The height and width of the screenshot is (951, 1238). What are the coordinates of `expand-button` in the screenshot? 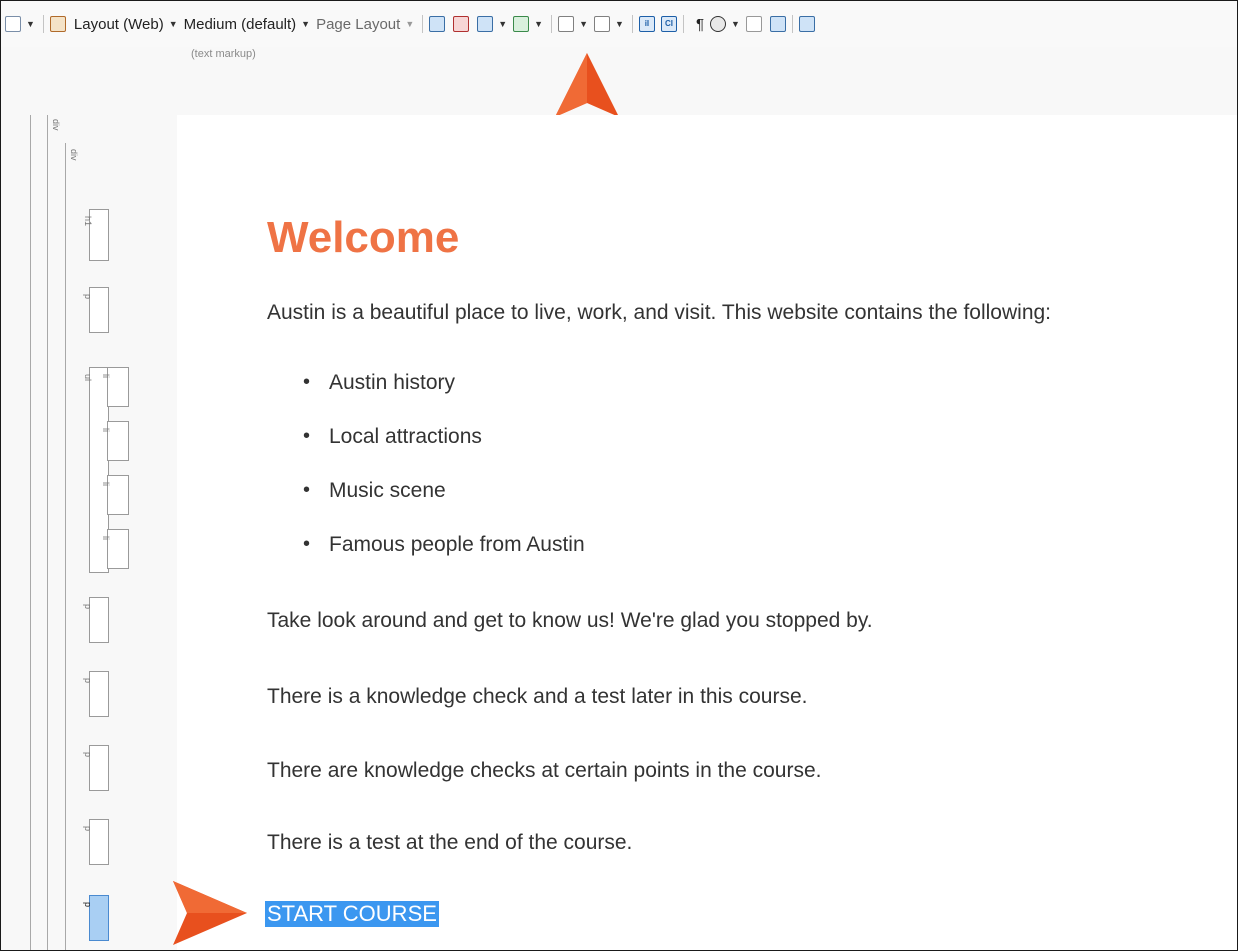 It's located at (753, 24).